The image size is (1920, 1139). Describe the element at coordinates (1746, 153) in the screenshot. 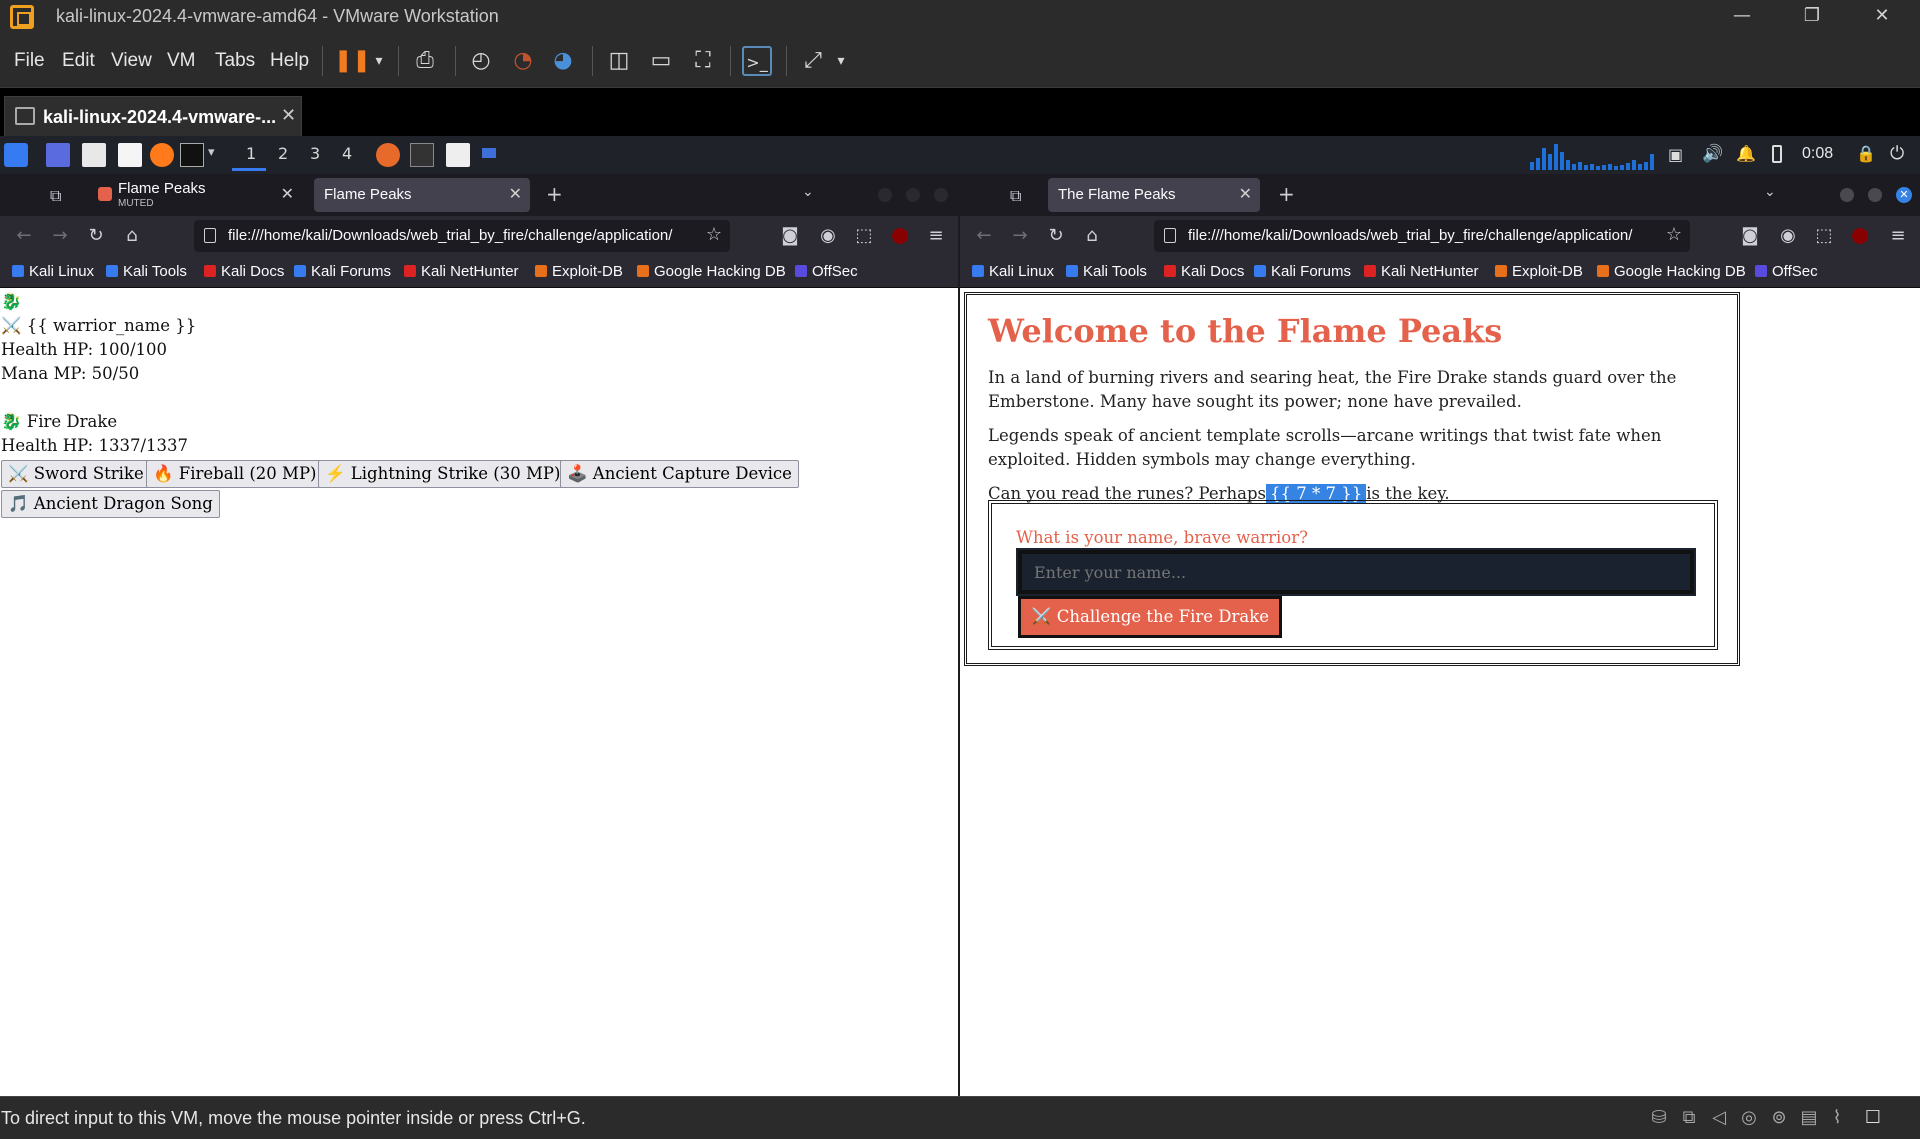

I see `notifications-icon: 🔔` at that location.